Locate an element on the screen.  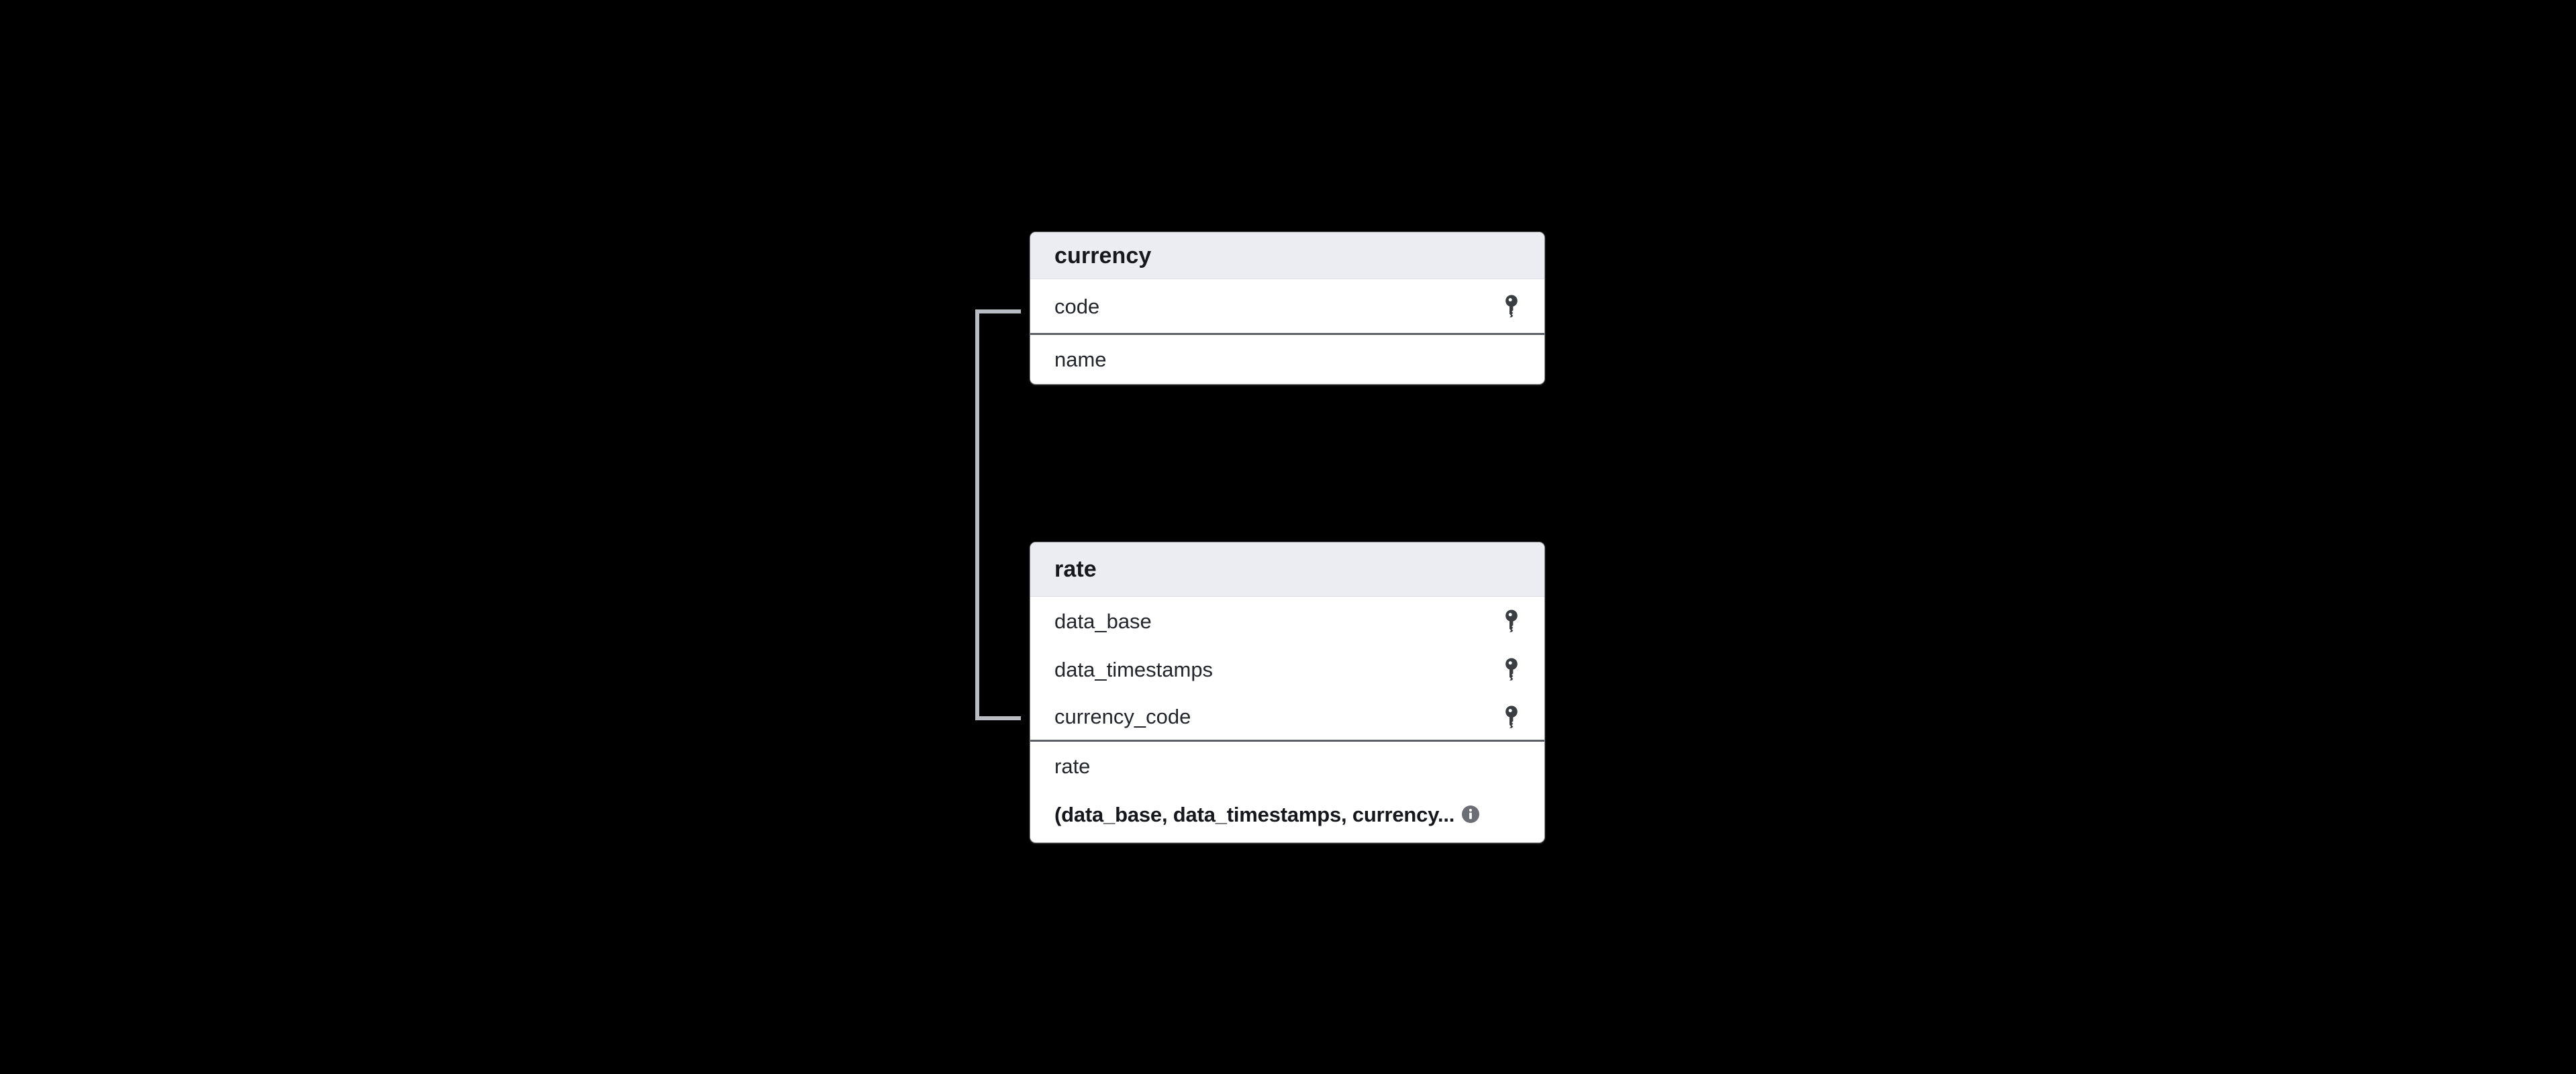
entity-title-currency: currency is located at coordinates (1103, 255).